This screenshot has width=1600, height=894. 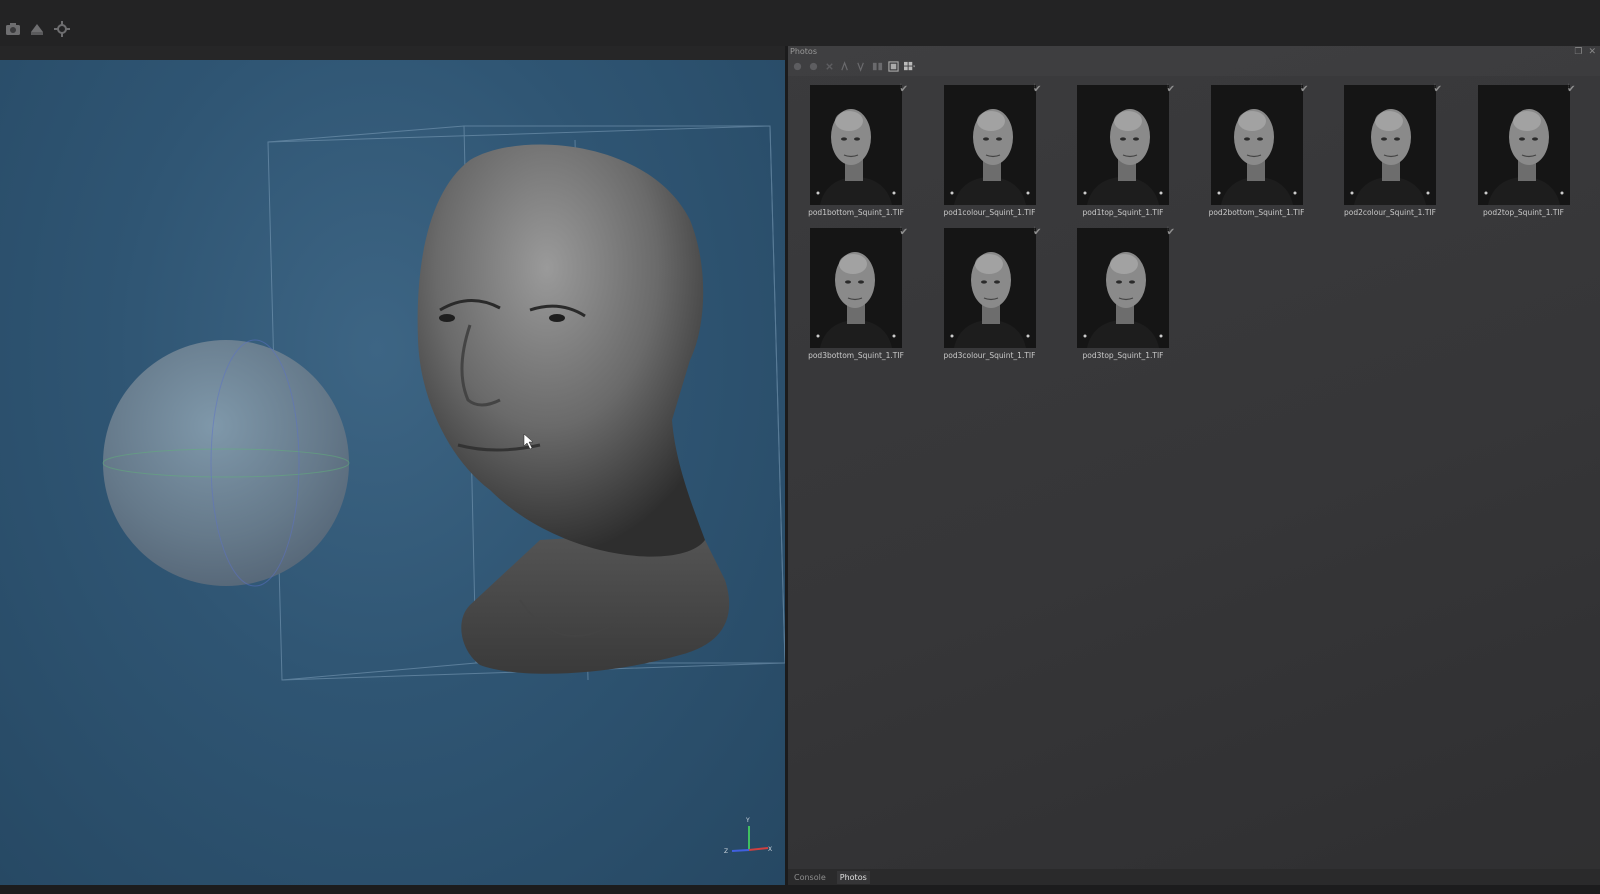 What do you see at coordinates (748, 836) in the screenshot?
I see `axis-gizmo: Y Z X` at bounding box center [748, 836].